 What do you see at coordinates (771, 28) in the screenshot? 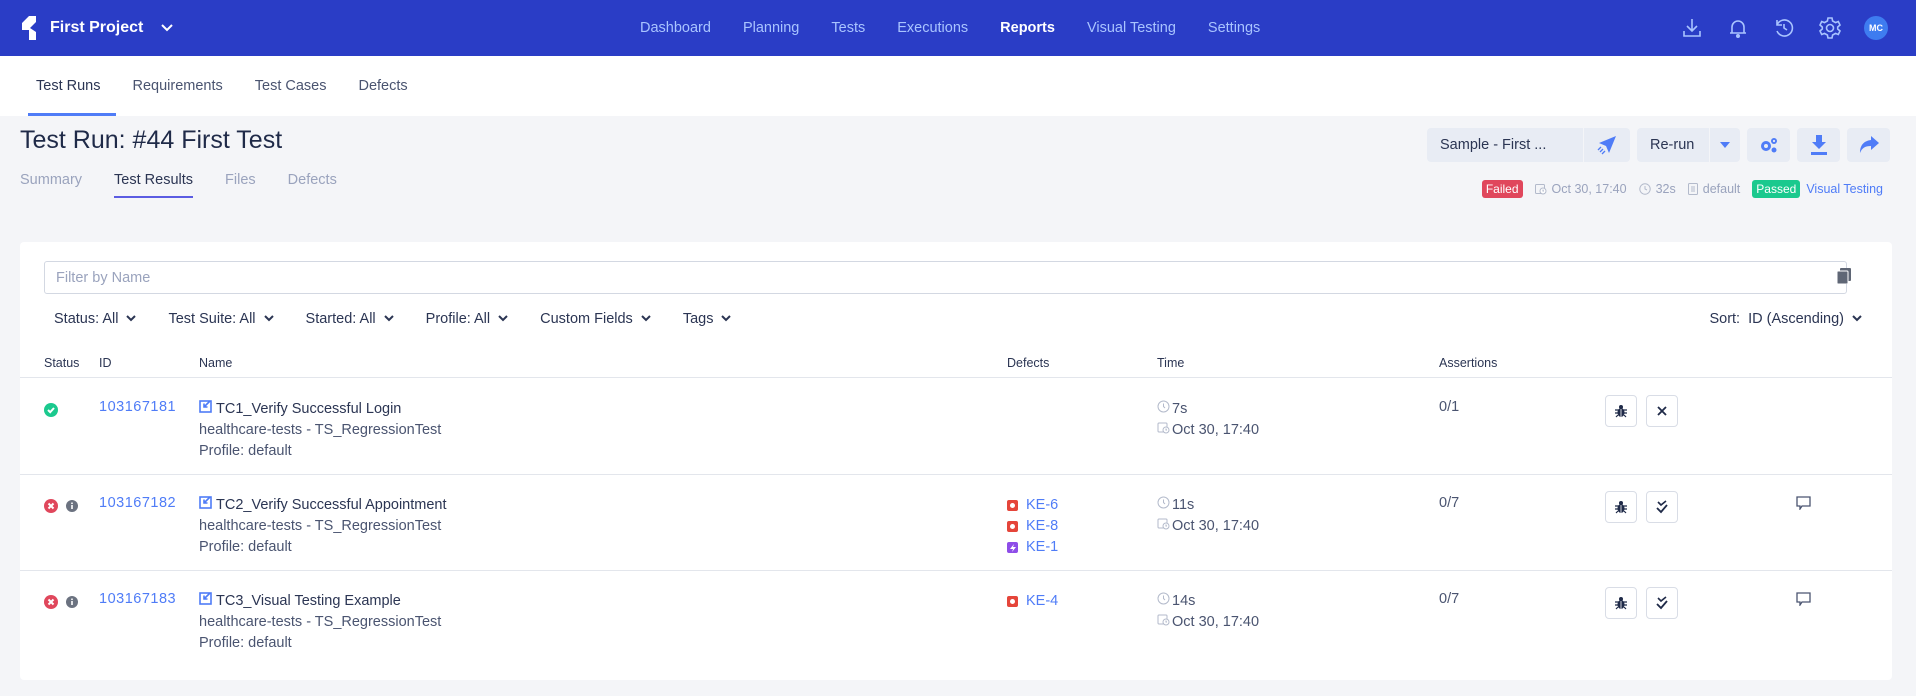
I see `nav-planning: Planning` at bounding box center [771, 28].